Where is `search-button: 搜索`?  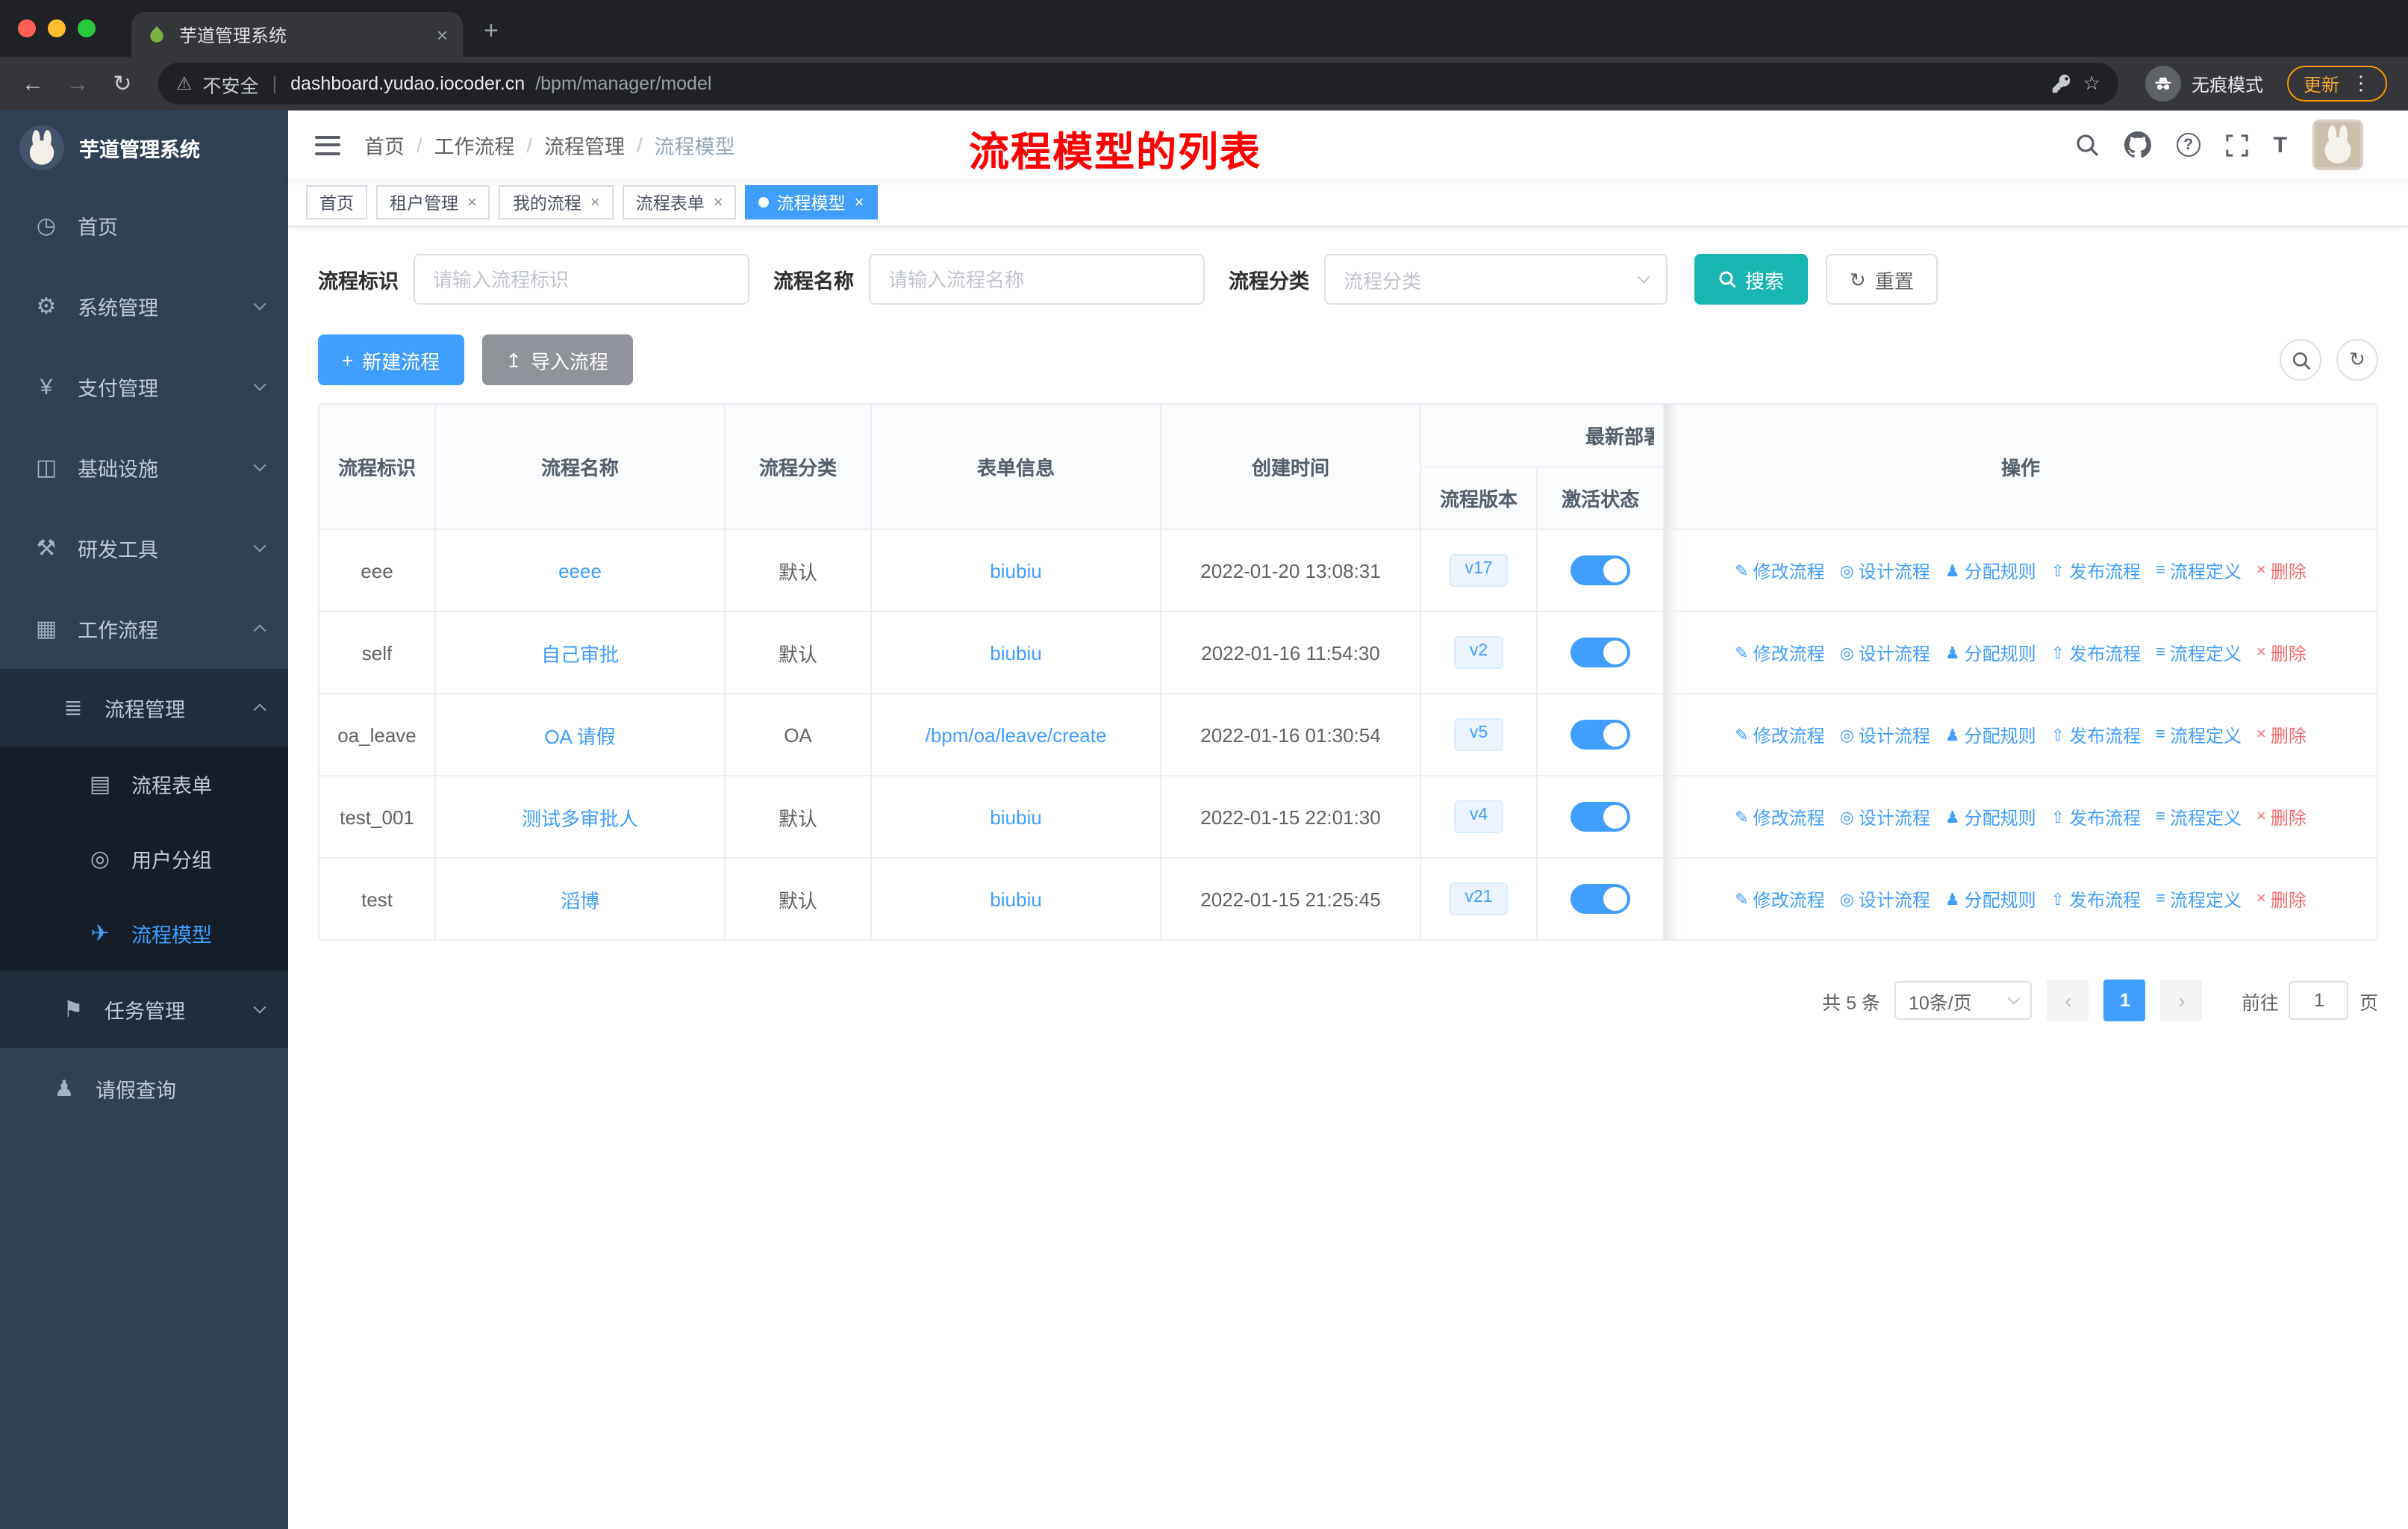 search-button: 搜索 is located at coordinates (1751, 279).